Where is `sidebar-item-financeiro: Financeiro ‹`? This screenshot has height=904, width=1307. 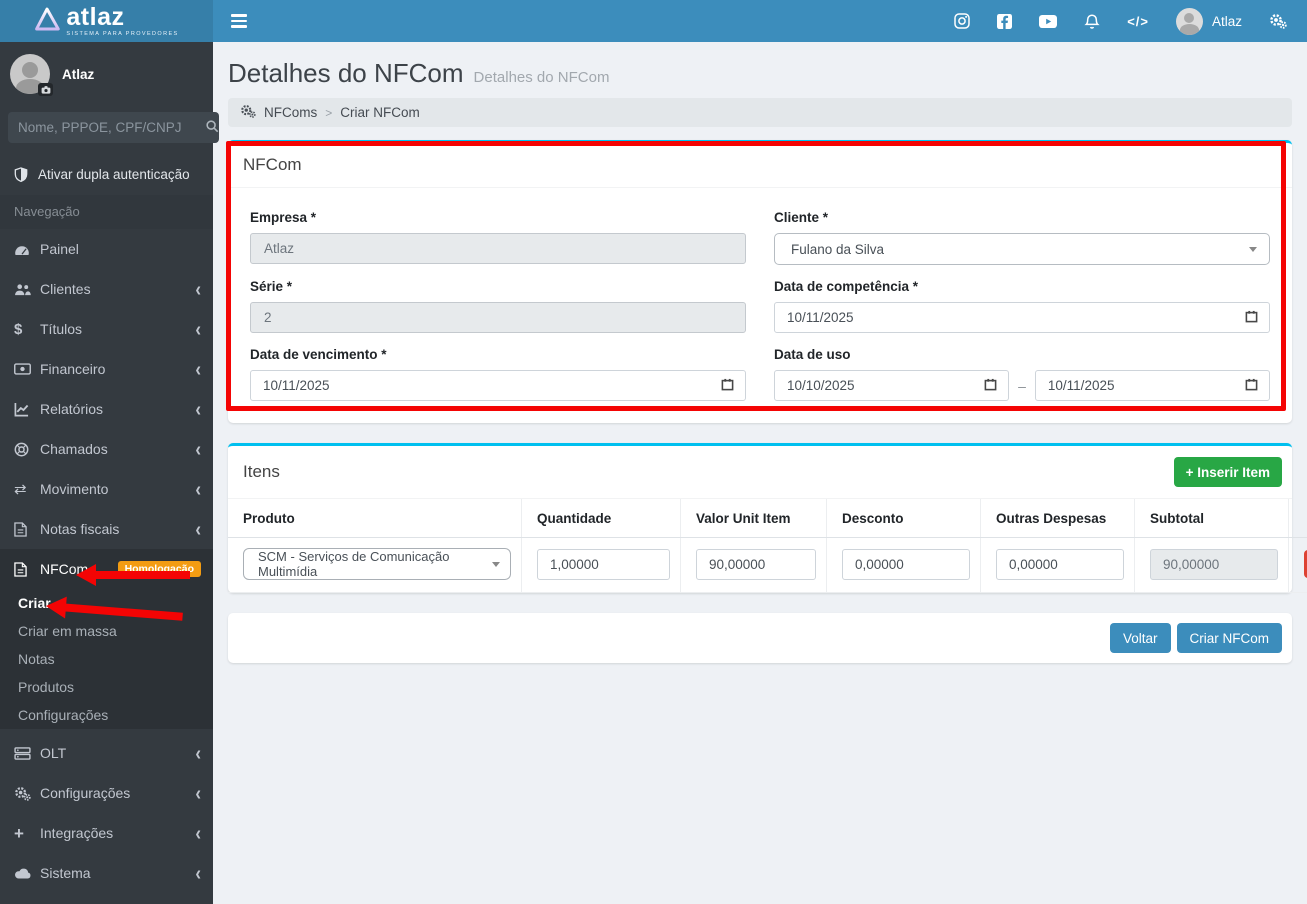
sidebar-item-financeiro: Financeiro ‹ is located at coordinates (106, 369).